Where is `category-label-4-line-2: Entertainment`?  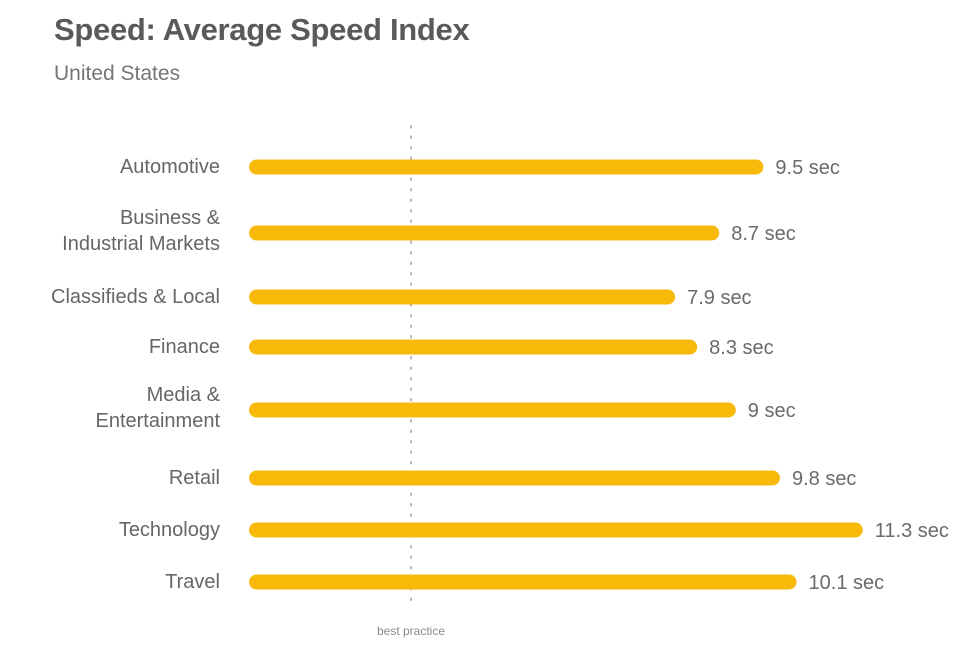
category-label-4-line-2: Entertainment is located at coordinates (157, 421).